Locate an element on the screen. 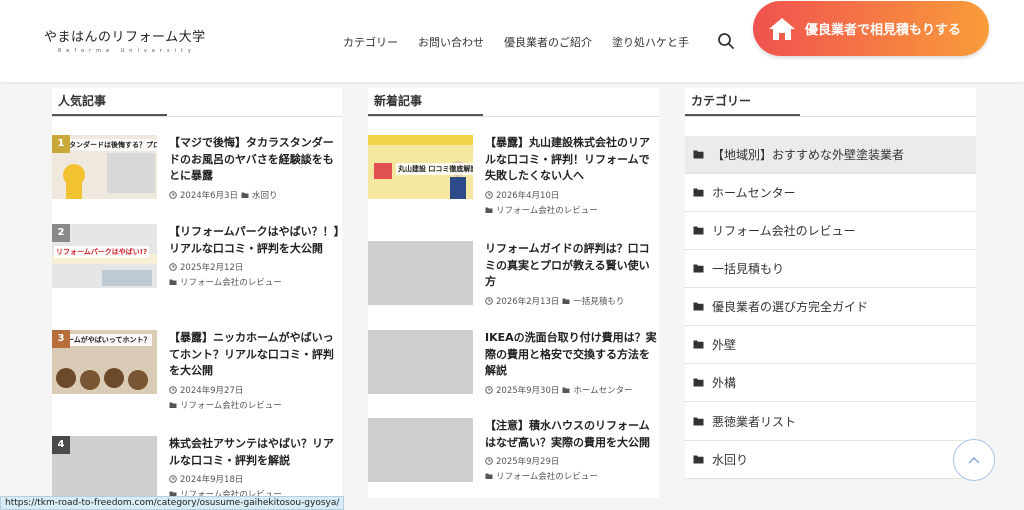 This screenshot has width=1024, height=510. category-item-regional: 【地域別】おすすめな外壁塗装業者 is located at coordinates (830, 155).